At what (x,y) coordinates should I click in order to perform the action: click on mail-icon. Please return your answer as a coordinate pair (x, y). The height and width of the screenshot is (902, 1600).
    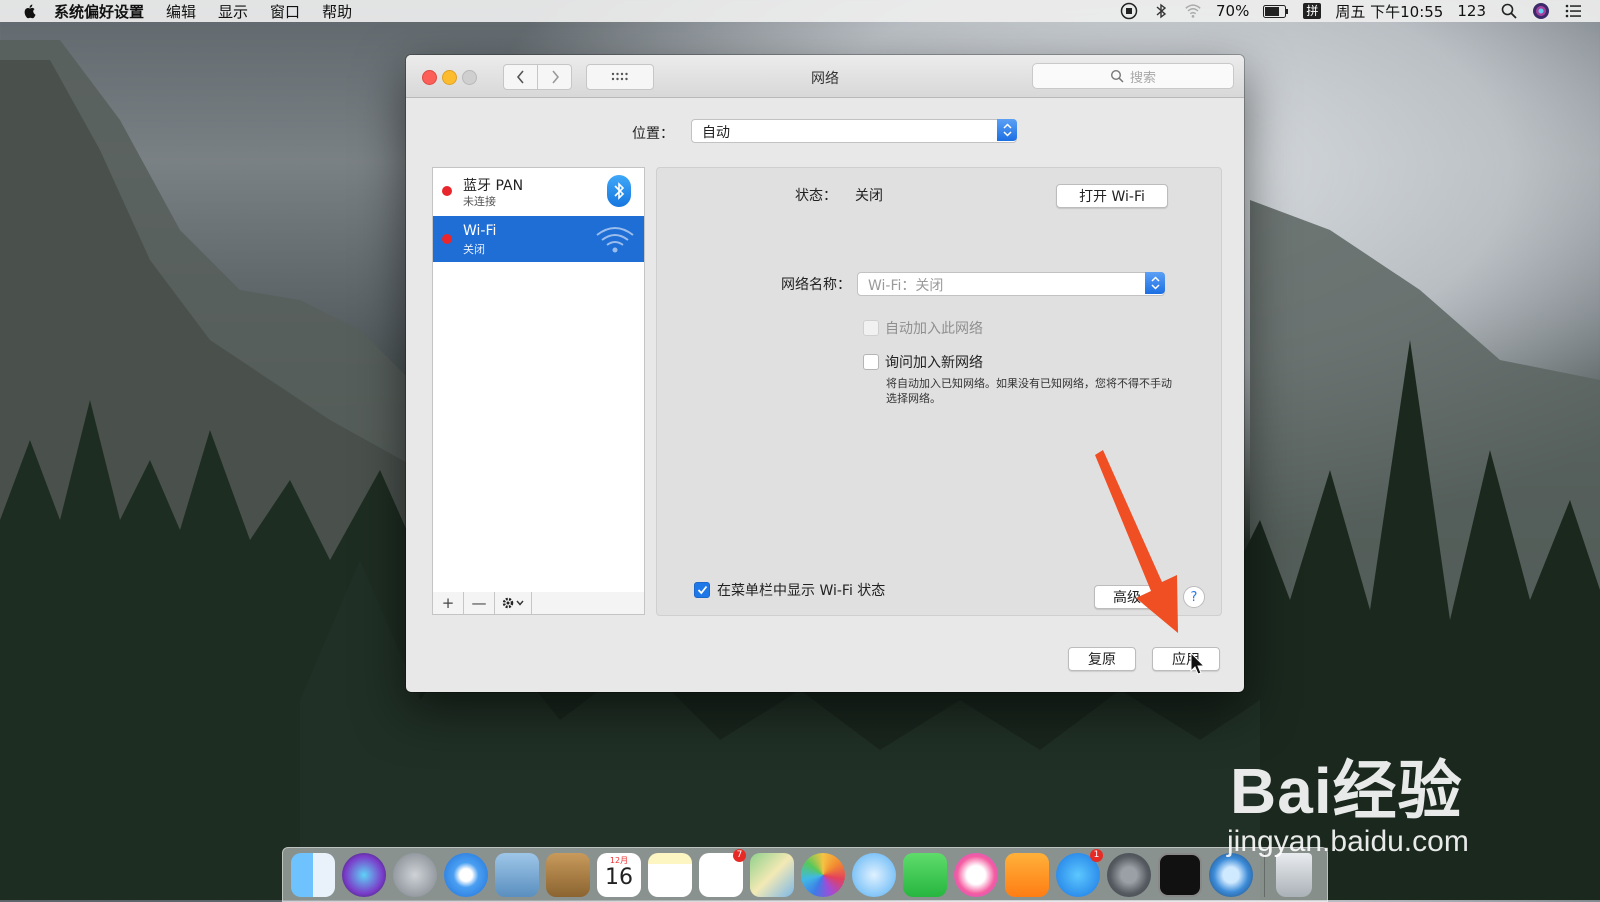
    Looking at the image, I should click on (517, 874).